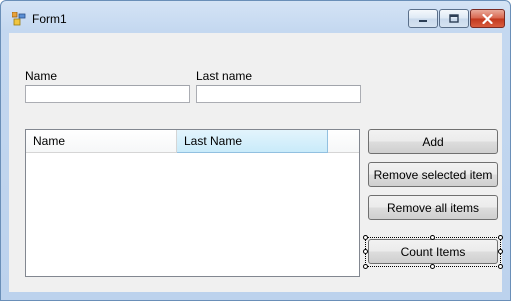  I want to click on count-items-button: Count Items, so click(433, 251).